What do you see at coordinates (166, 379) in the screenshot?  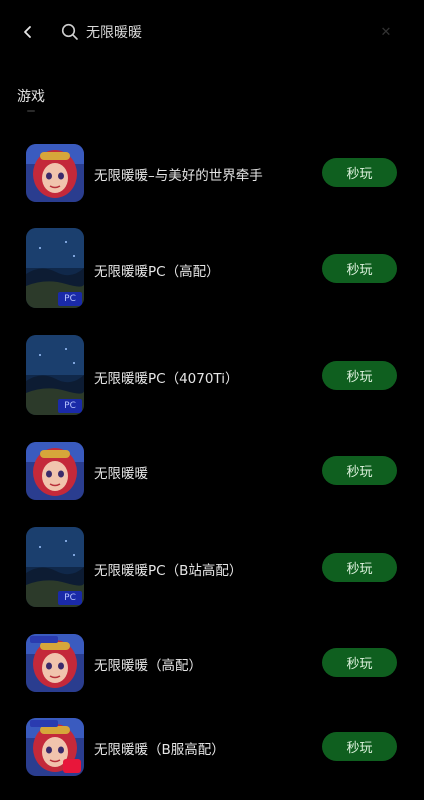 I see `game-name: 无限暖暖PC（4070Ti）` at bounding box center [166, 379].